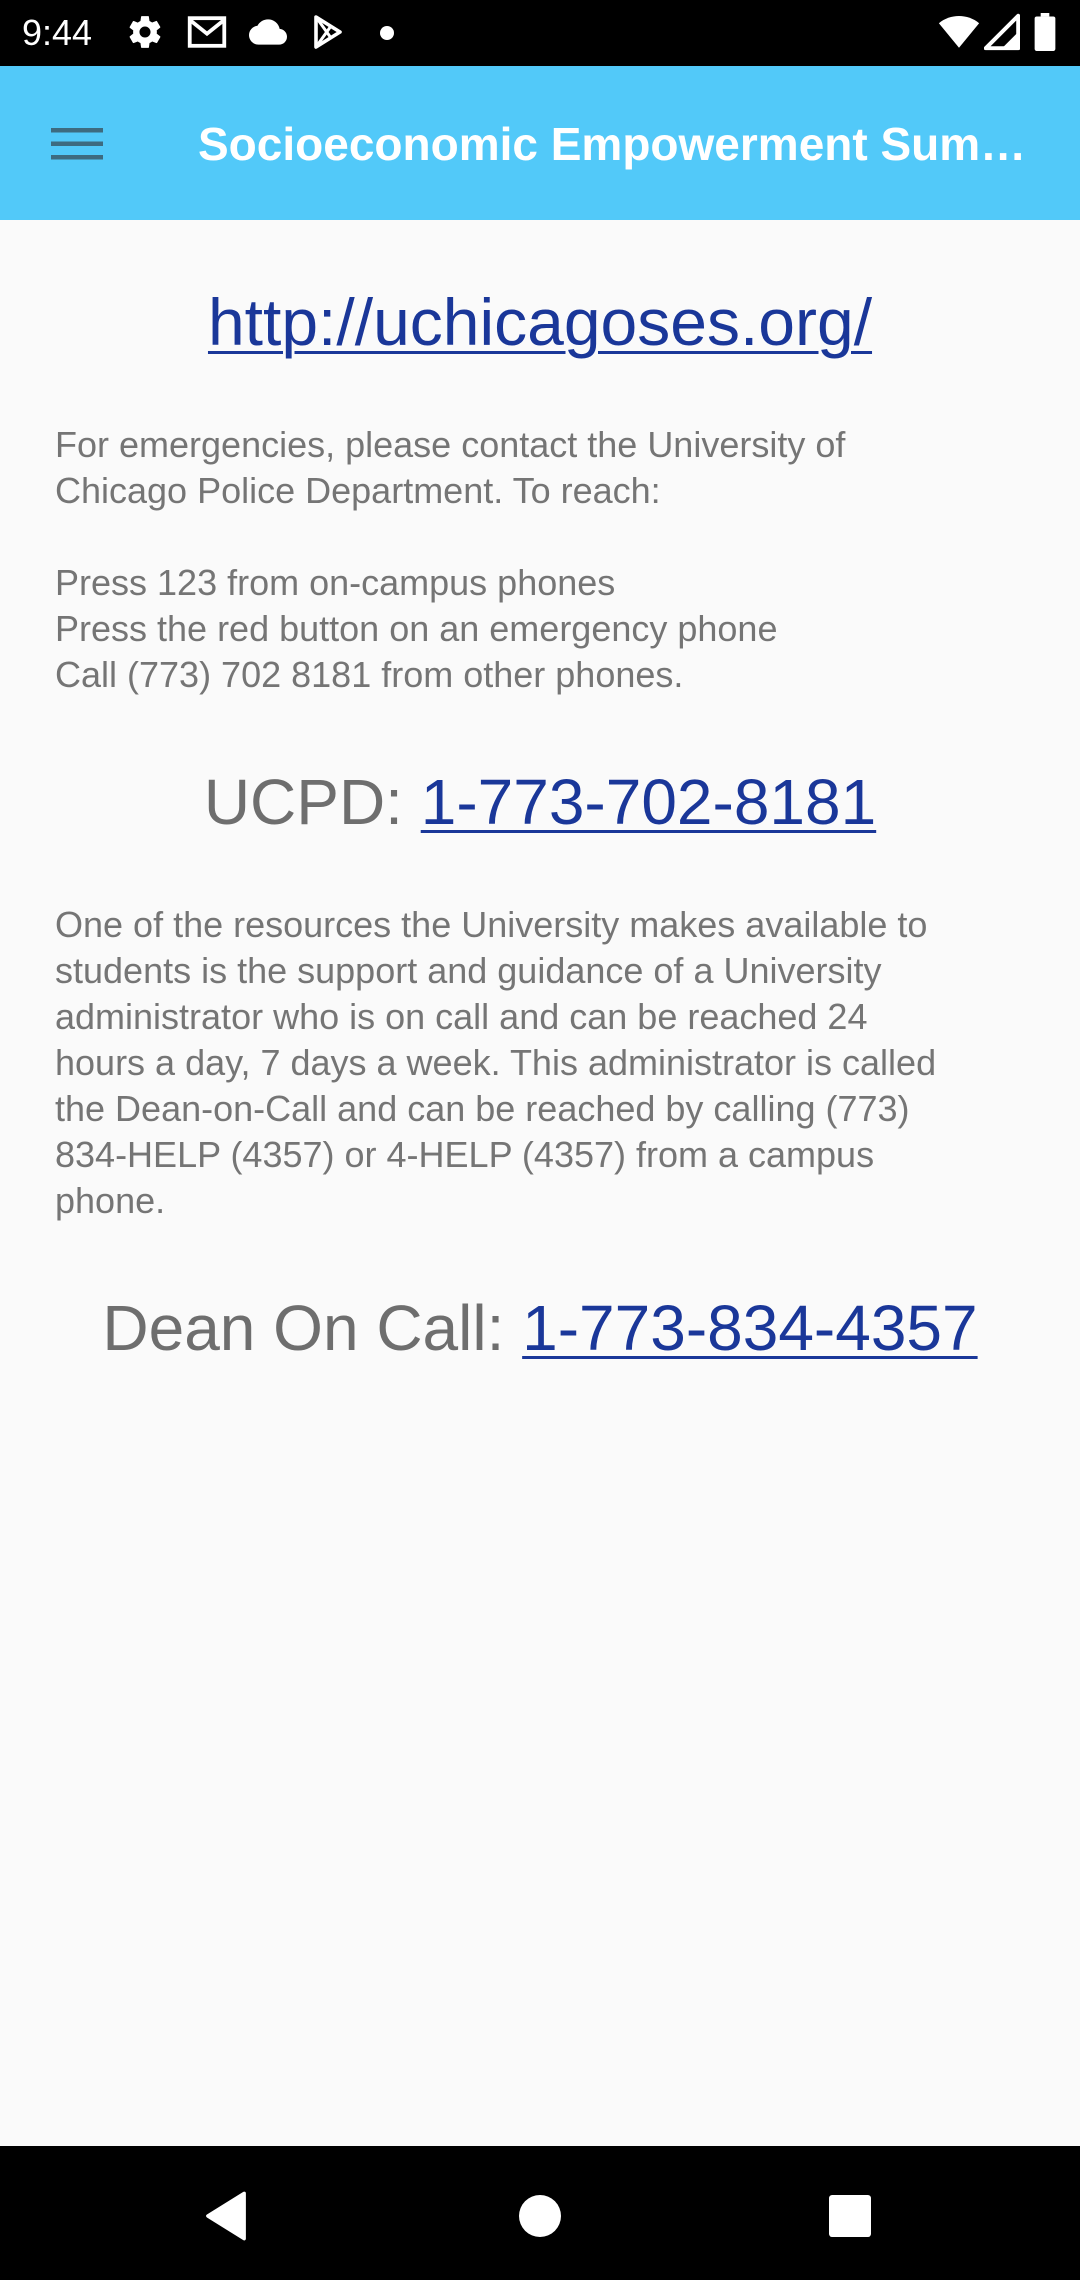 Image resolution: width=1080 pixels, height=2280 pixels. I want to click on recents-icon, so click(850, 2216).